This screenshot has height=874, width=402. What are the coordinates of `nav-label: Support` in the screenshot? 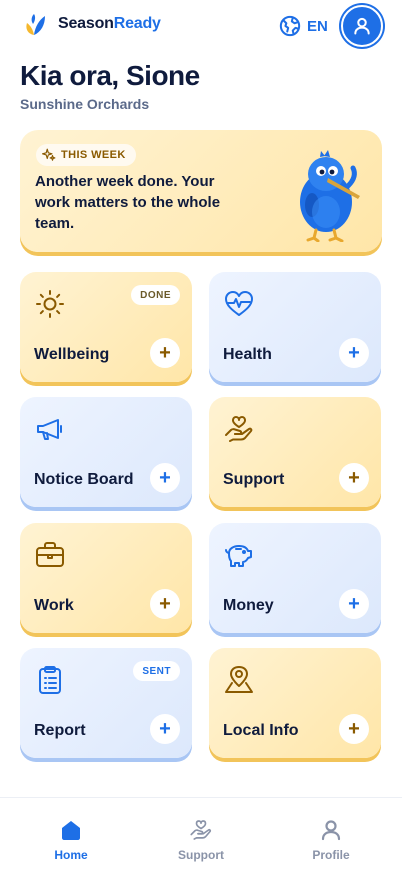 It's located at (201, 855).